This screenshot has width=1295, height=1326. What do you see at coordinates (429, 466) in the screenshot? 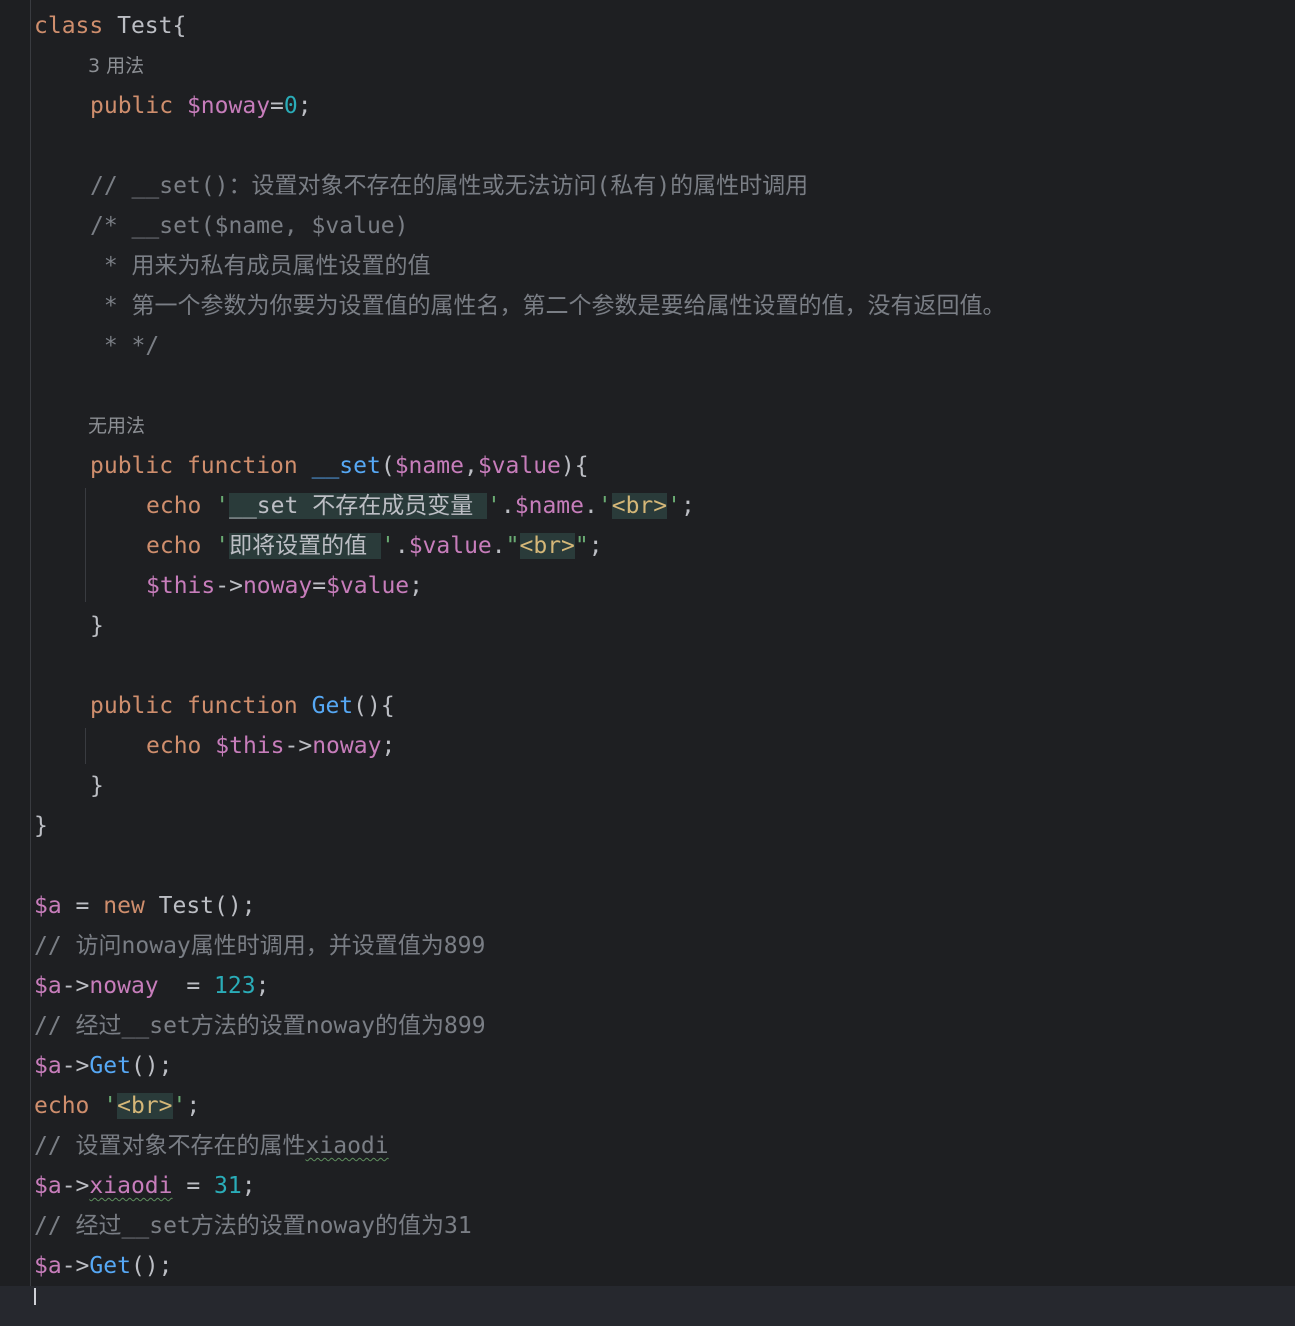
I see `parameter: $name` at bounding box center [429, 466].